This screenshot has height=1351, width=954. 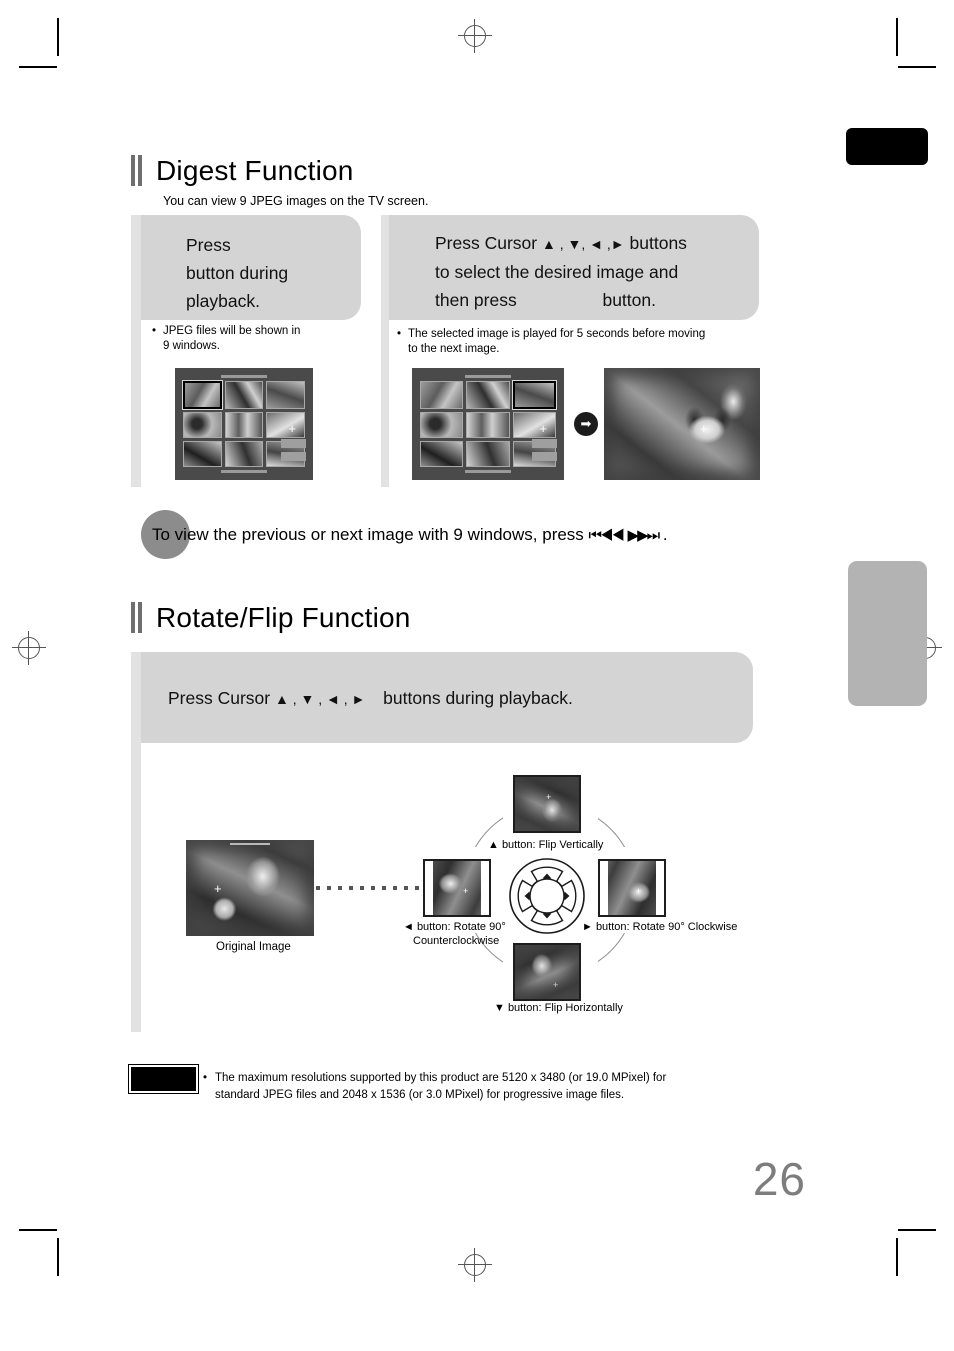 I want to click on rotate-callout-b: buttons during playback., so click(x=478, y=698).